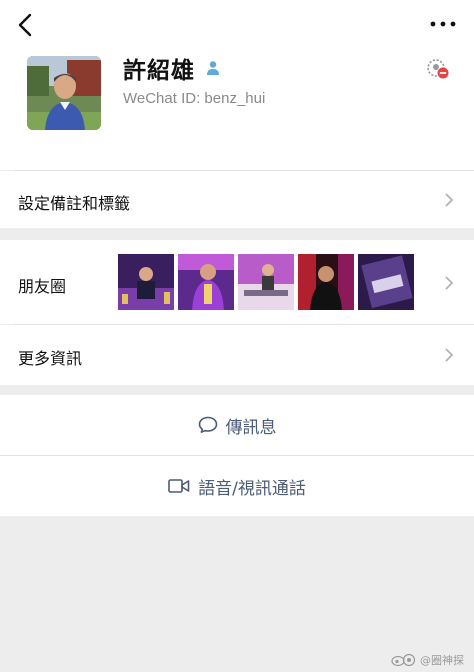 Image resolution: width=474 pixels, height=672 pixels. What do you see at coordinates (207, 424) in the screenshot?
I see `chat-bubble-icon` at bounding box center [207, 424].